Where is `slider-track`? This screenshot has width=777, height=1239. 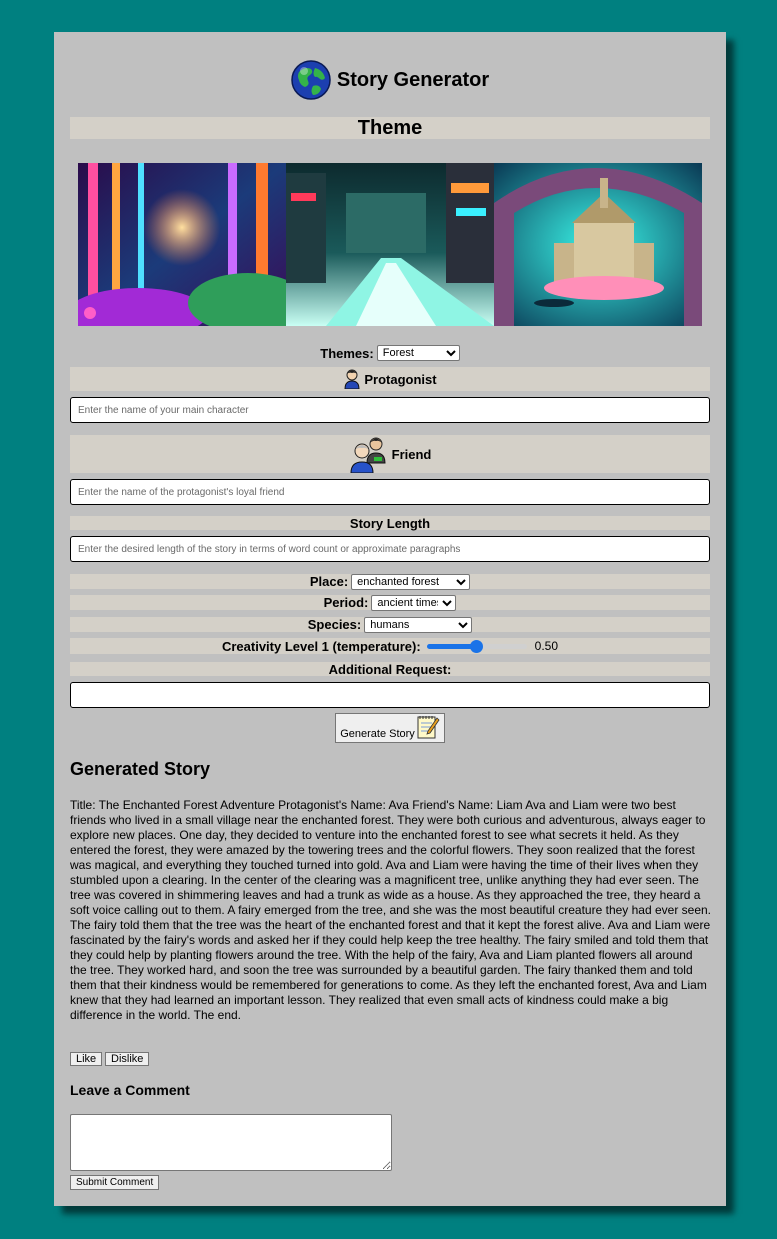
slider-track is located at coordinates (476, 646).